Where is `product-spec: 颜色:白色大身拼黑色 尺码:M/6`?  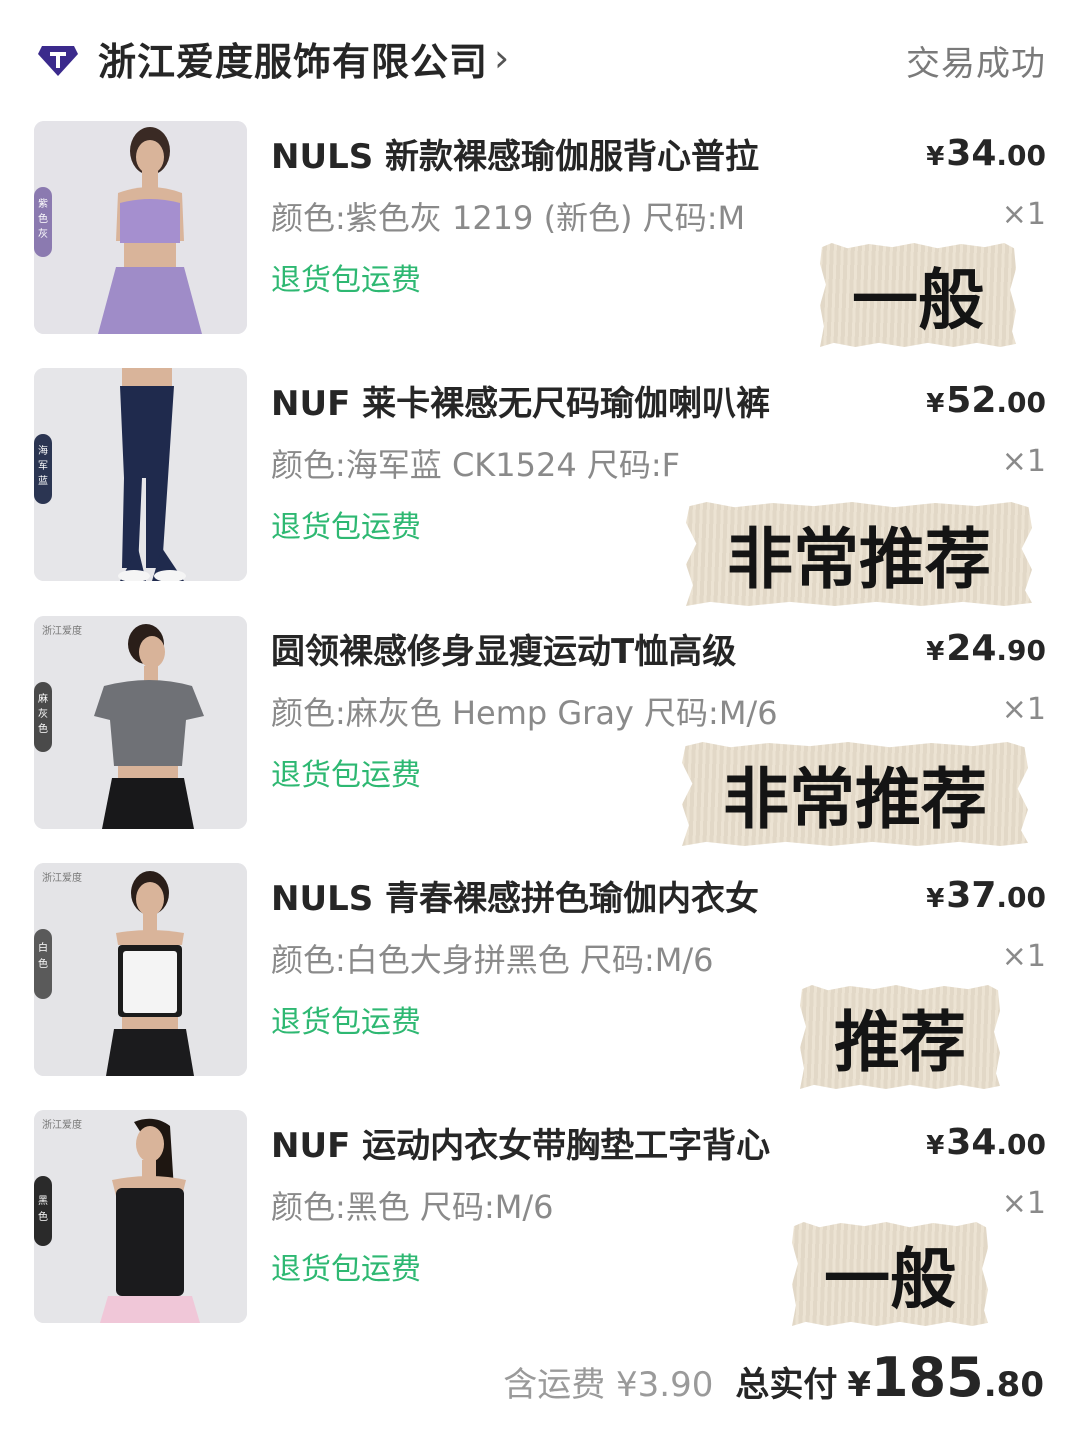 product-spec: 颜色:白色大身拼黑色 尺码:M/6 is located at coordinates (492, 960).